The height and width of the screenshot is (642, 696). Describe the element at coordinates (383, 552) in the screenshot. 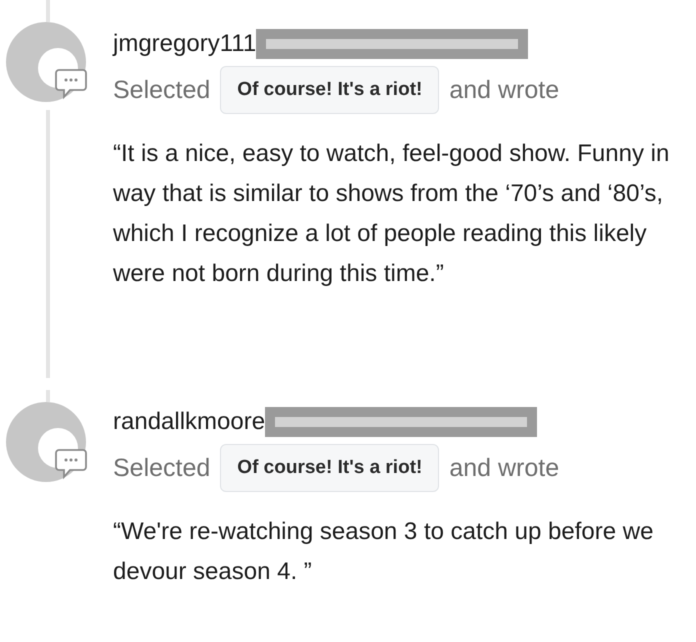

I see `quote-text: “We're re-watching season 3 to catch up before we devour season 4. ”` at that location.